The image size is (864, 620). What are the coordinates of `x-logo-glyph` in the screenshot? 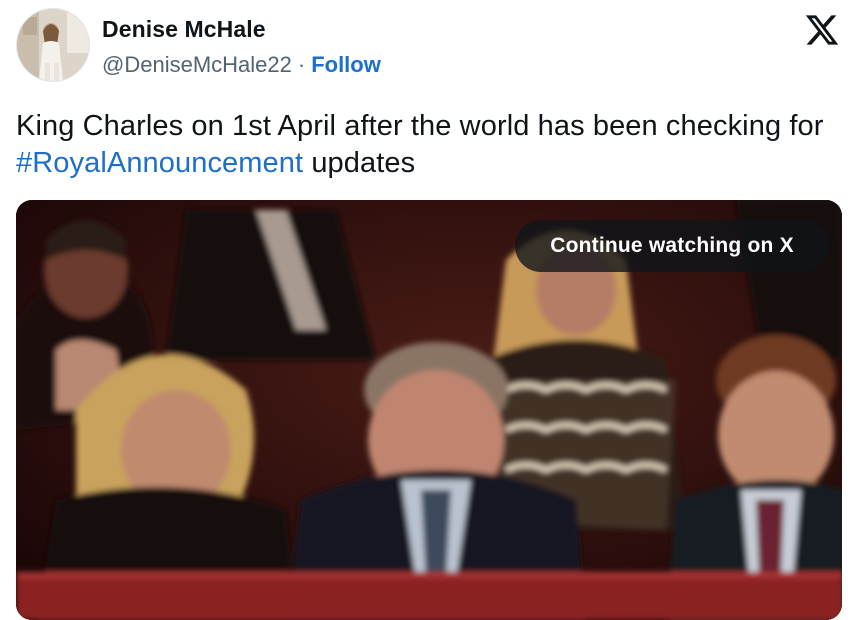 It's located at (822, 30).